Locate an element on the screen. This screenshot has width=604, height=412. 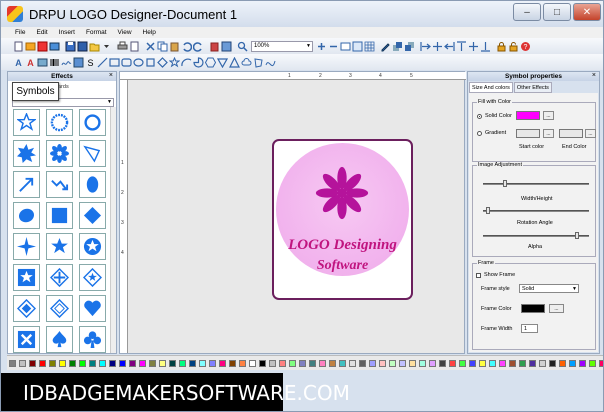
symbol-oval is located at coordinates (26, 215).